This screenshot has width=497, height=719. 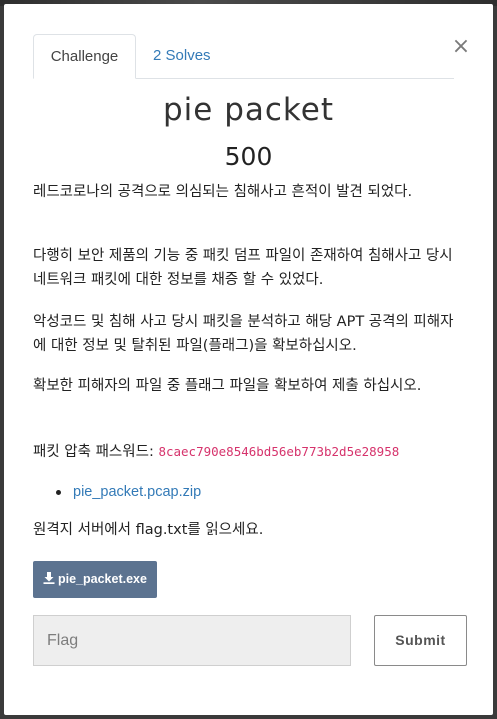 I want to click on download-file-label: pie_packet.exe, so click(x=102, y=579).